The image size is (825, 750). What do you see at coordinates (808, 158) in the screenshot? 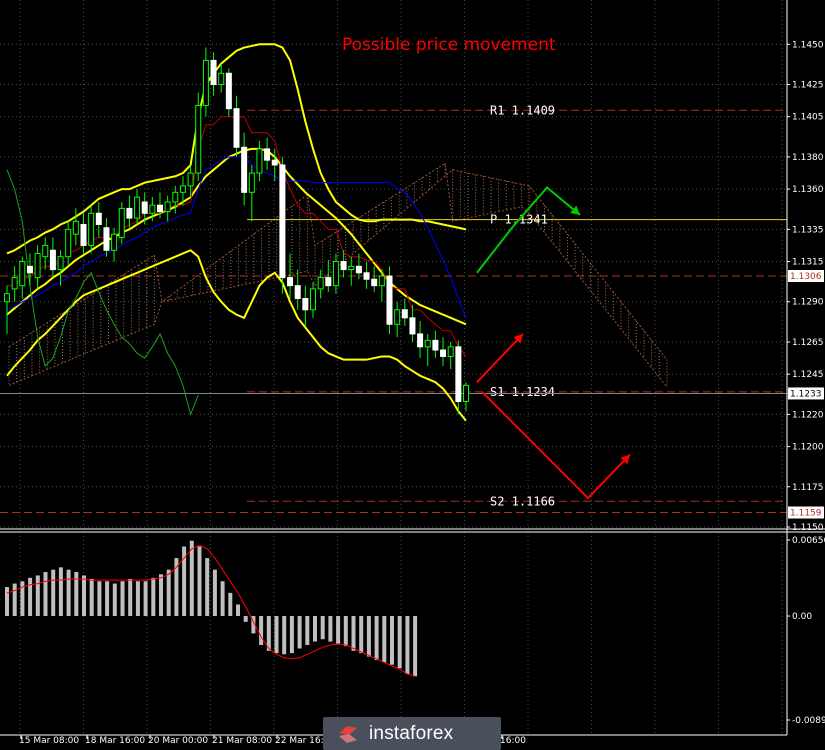
I see `price-tick-label: 1.1380` at bounding box center [808, 158].